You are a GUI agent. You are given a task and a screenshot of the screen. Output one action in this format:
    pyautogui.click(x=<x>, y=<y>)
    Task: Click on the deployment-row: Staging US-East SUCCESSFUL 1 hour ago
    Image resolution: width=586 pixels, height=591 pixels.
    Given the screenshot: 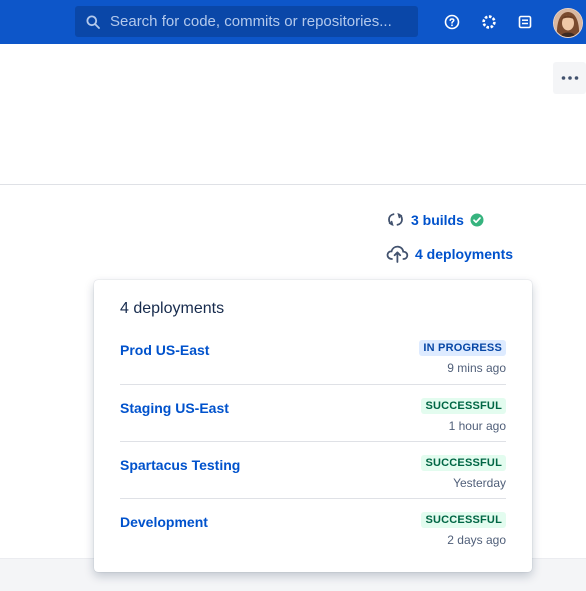 What is the action you would take?
    pyautogui.click(x=313, y=413)
    